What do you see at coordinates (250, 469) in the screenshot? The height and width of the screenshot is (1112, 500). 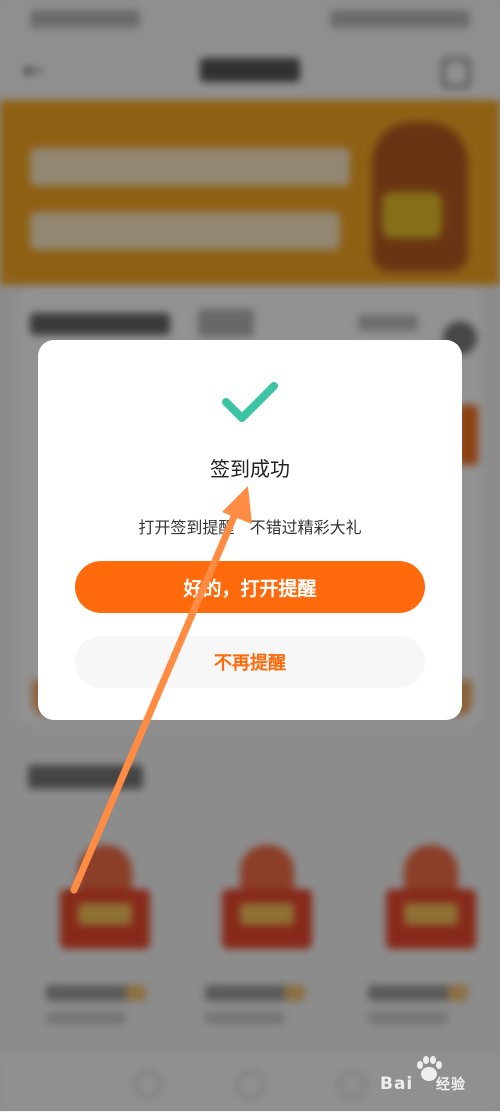 I see `dialog-title: 签到成功` at bounding box center [250, 469].